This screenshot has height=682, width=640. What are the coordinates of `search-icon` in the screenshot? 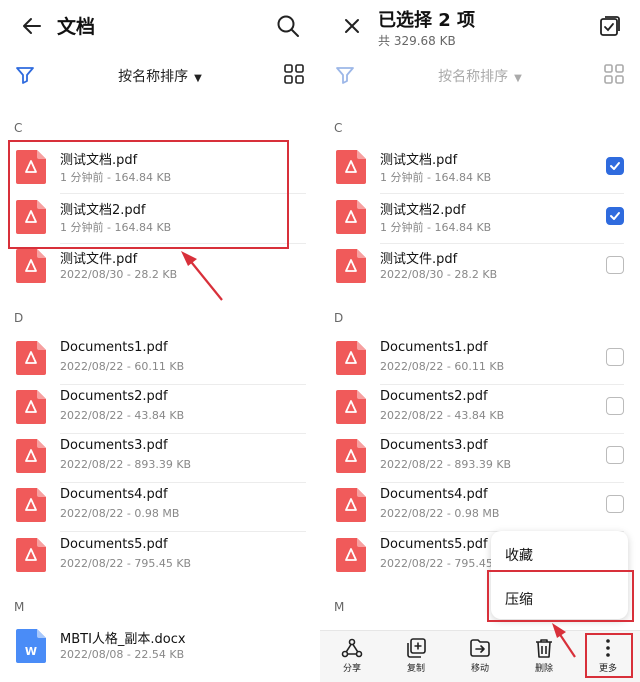 It's located at (288, 26).